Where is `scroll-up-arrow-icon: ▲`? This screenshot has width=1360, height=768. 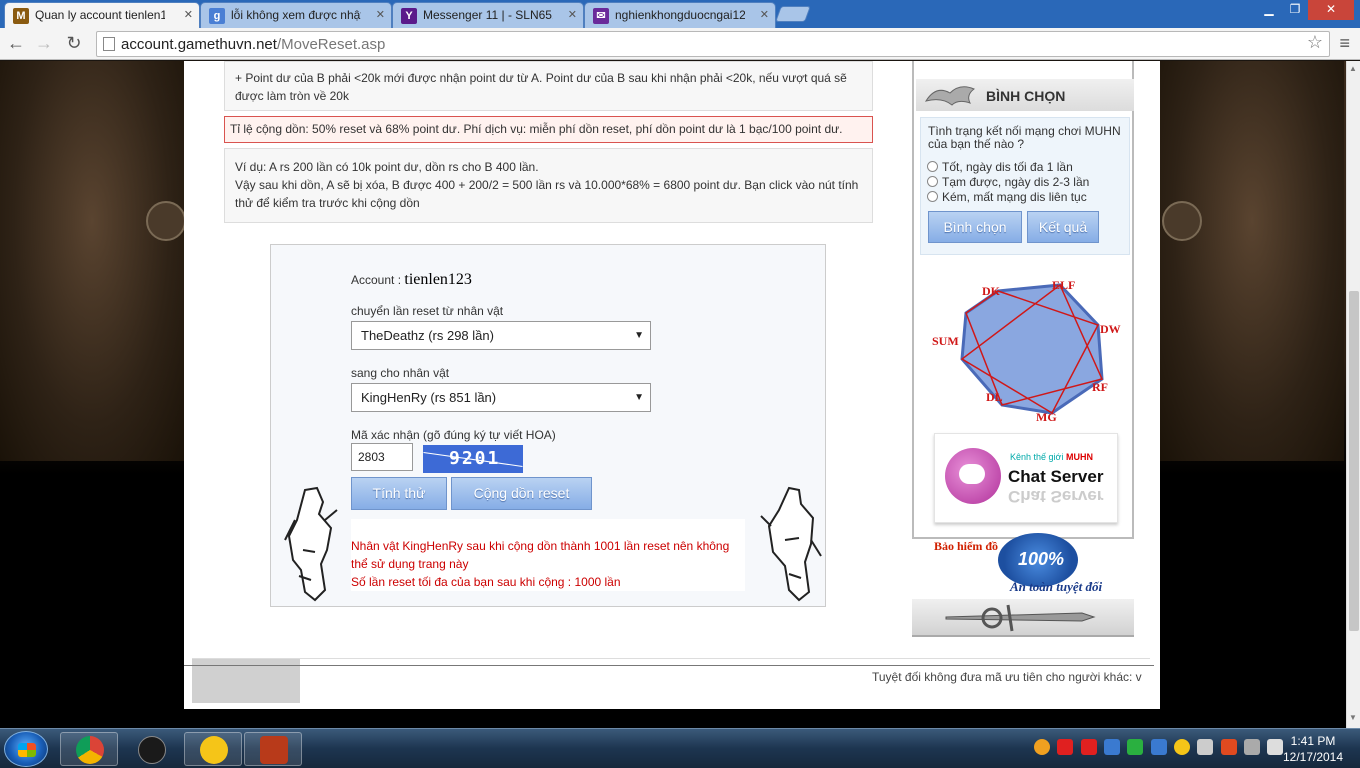 scroll-up-arrow-icon: ▲ is located at coordinates (1353, 68).